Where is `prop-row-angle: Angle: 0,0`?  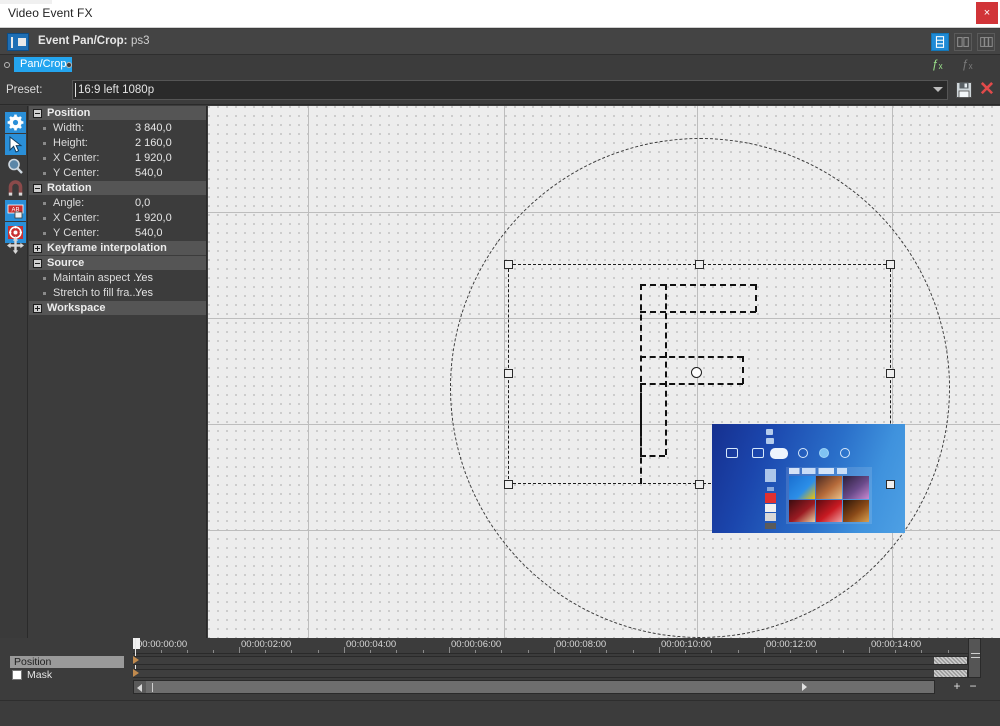 prop-row-angle: Angle: 0,0 is located at coordinates (117, 203).